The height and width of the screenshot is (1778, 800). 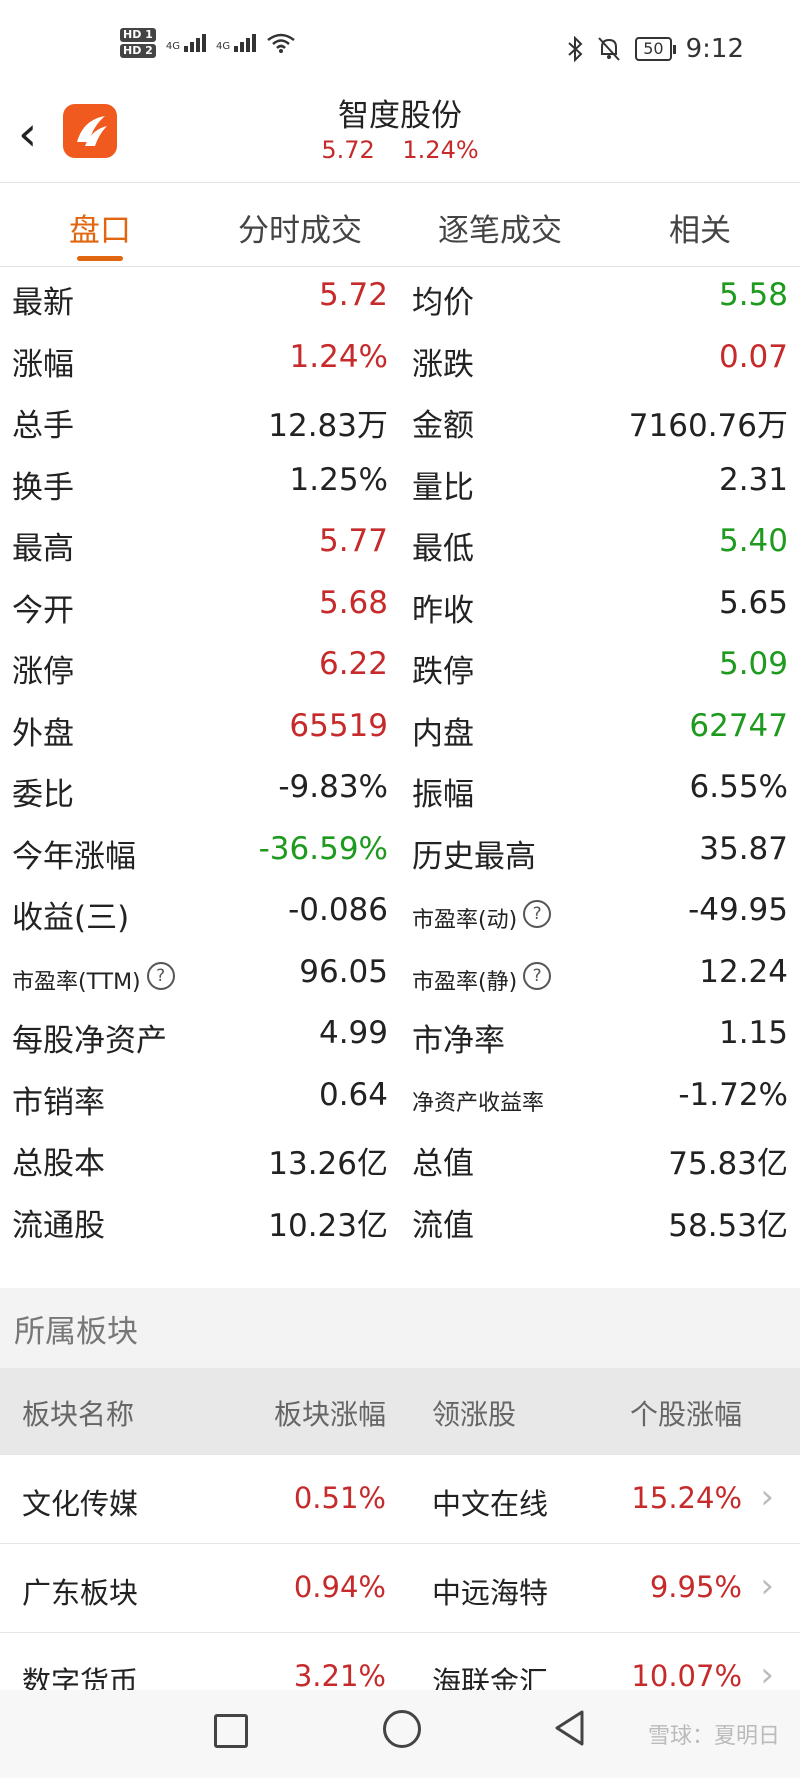 I want to click on col-header-leader: 领涨股, so click(x=474, y=1414).